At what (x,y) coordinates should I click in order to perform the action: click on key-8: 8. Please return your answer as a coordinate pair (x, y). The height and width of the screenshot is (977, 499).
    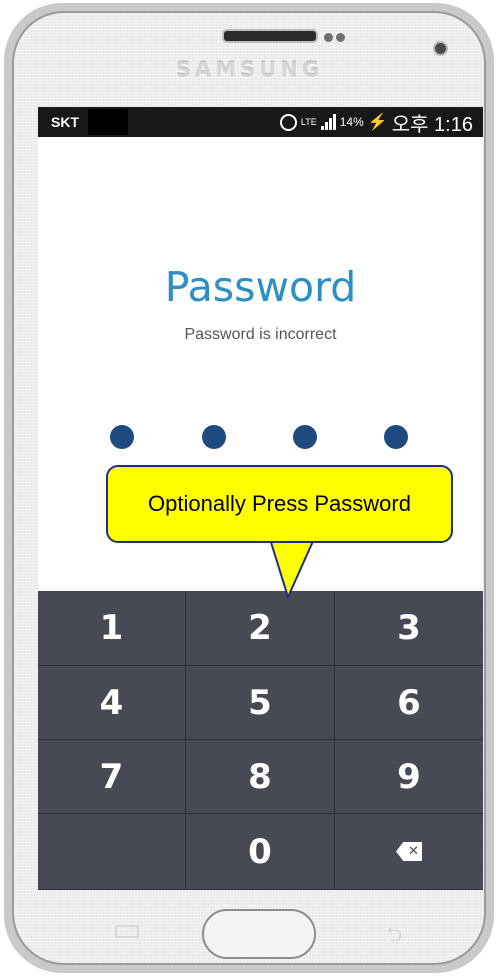
    Looking at the image, I should click on (260, 777).